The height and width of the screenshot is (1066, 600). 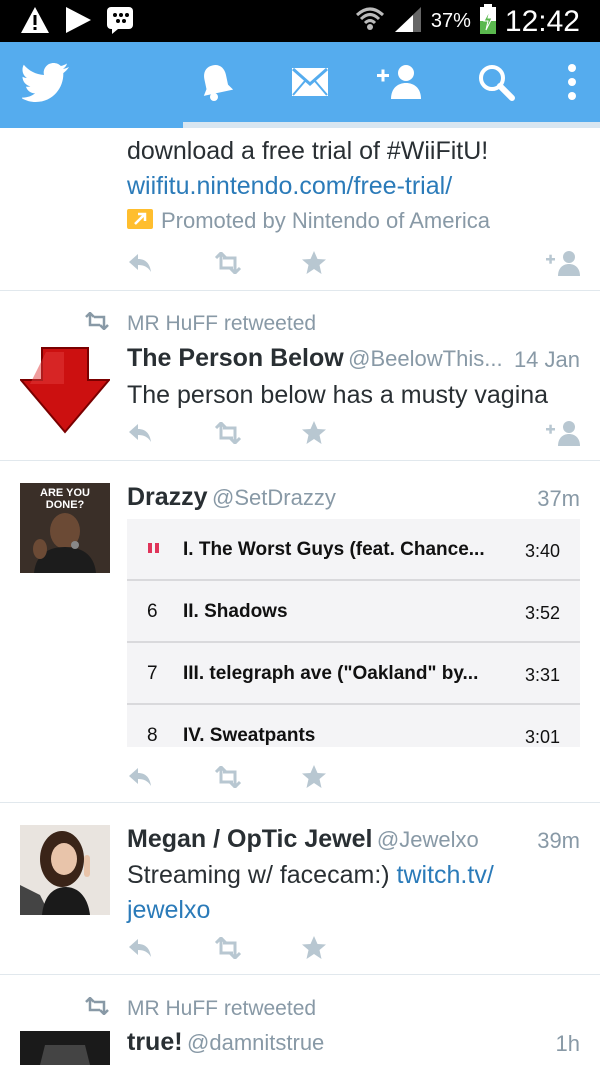 I want to click on author-name: Drazzy, so click(x=167, y=497).